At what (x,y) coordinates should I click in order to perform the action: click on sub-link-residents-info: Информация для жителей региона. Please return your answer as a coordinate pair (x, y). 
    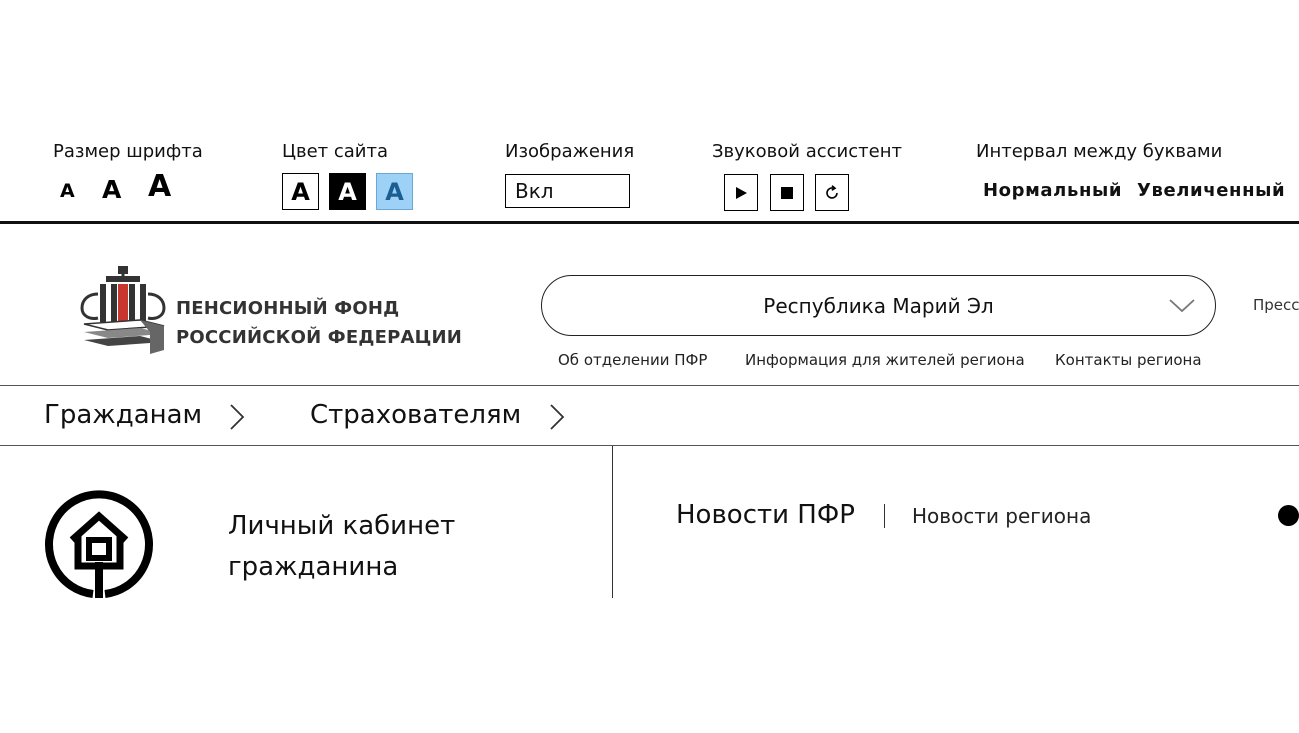
    Looking at the image, I should click on (885, 360).